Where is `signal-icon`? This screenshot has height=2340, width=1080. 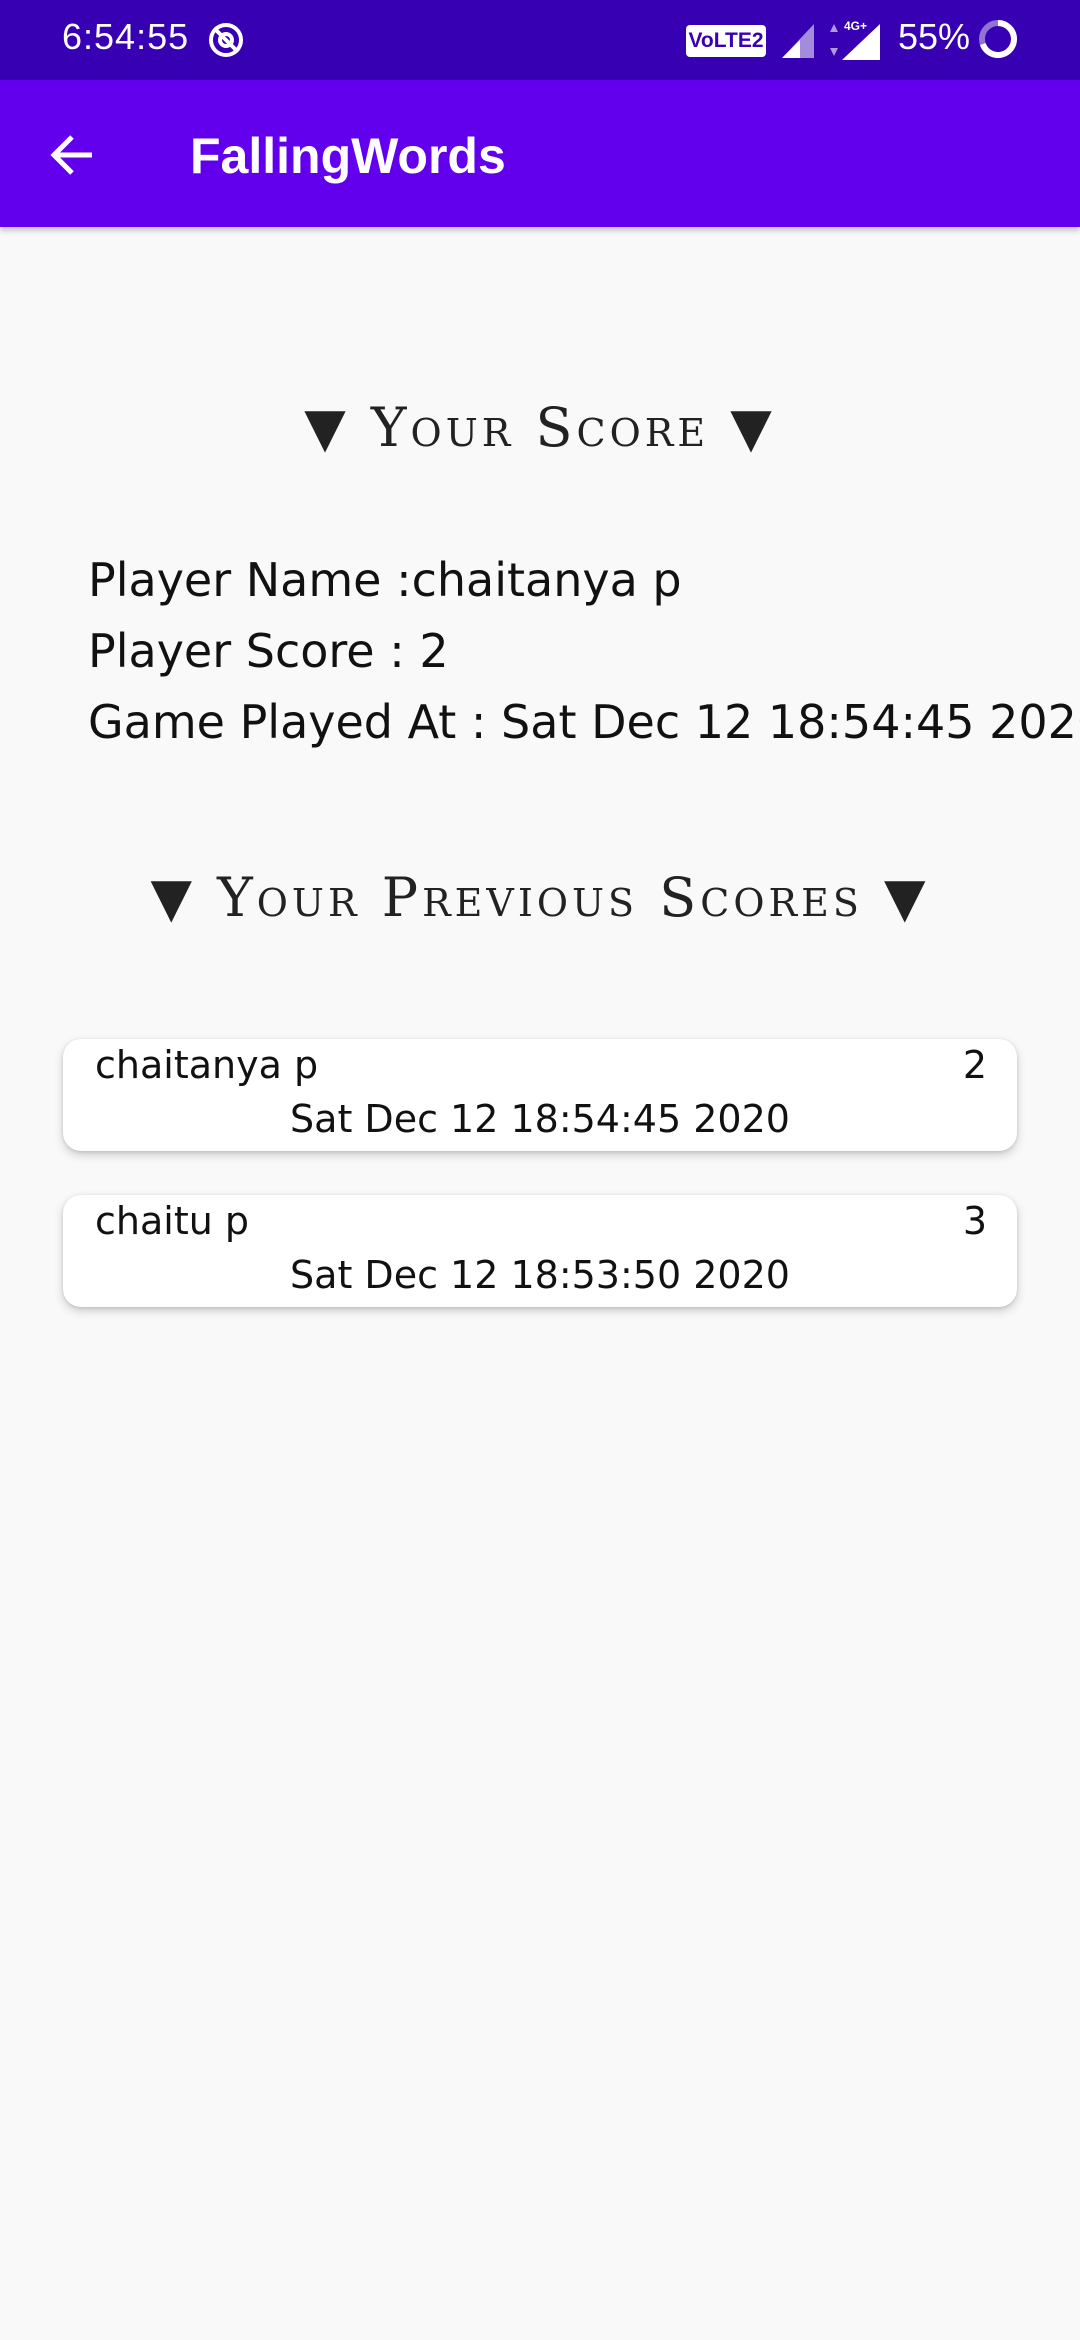 signal-icon is located at coordinates (798, 41).